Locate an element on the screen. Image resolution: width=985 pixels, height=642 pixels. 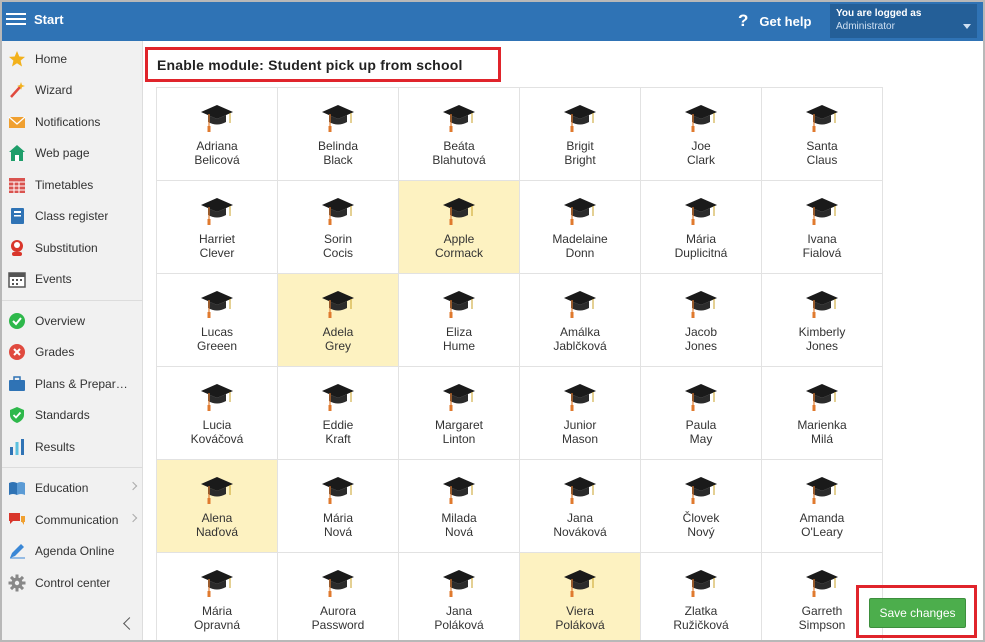
student-tile: Paula May is located at coordinates (701, 413).